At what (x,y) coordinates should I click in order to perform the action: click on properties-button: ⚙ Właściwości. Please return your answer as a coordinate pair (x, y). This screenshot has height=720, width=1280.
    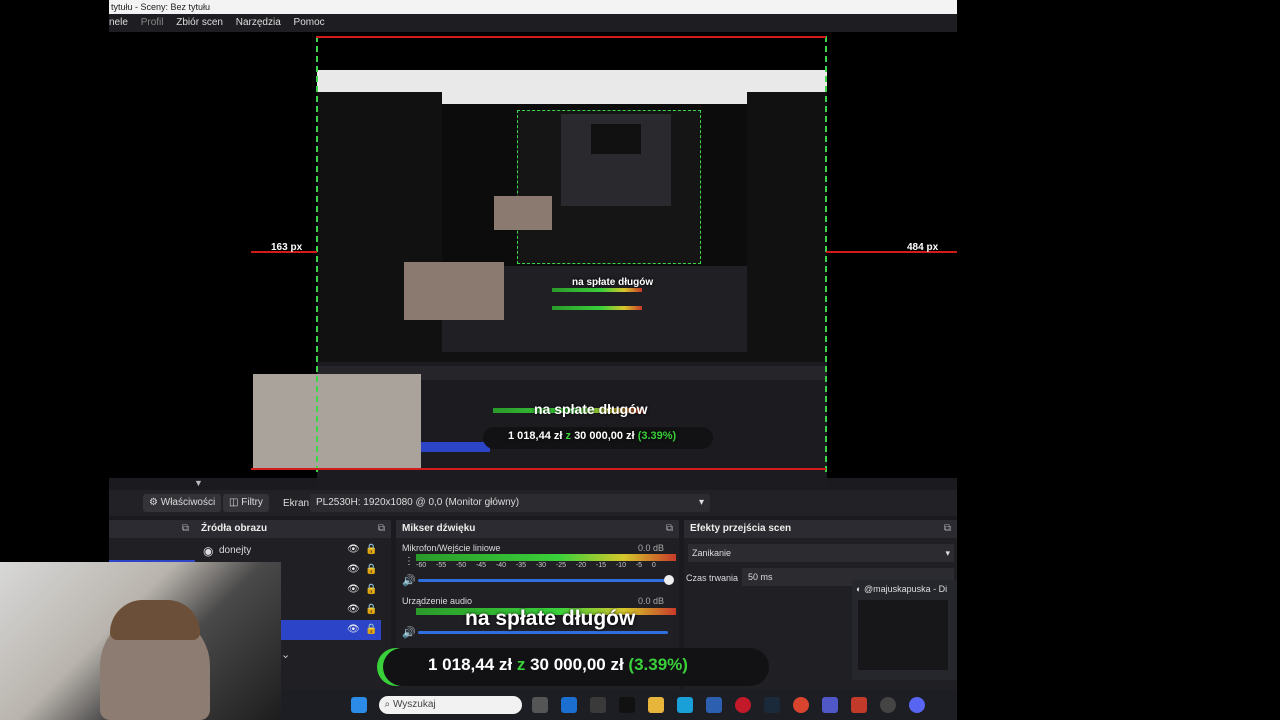
    Looking at the image, I should click on (182, 503).